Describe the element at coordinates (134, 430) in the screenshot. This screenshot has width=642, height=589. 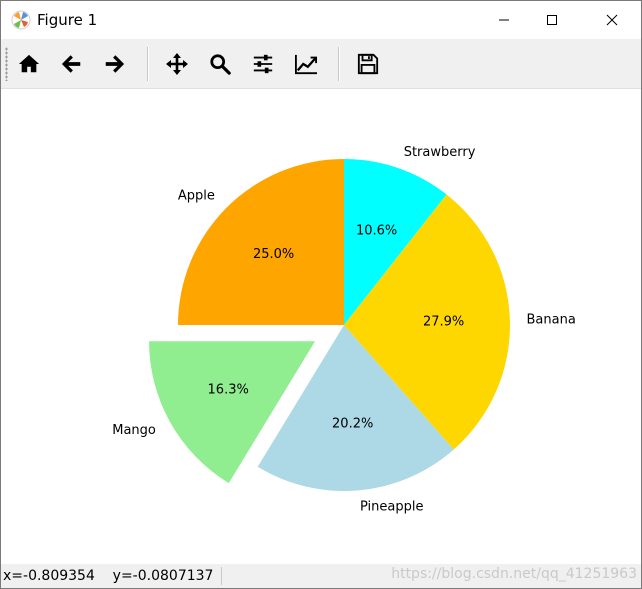
I see `pie-category-label: Mango` at that location.